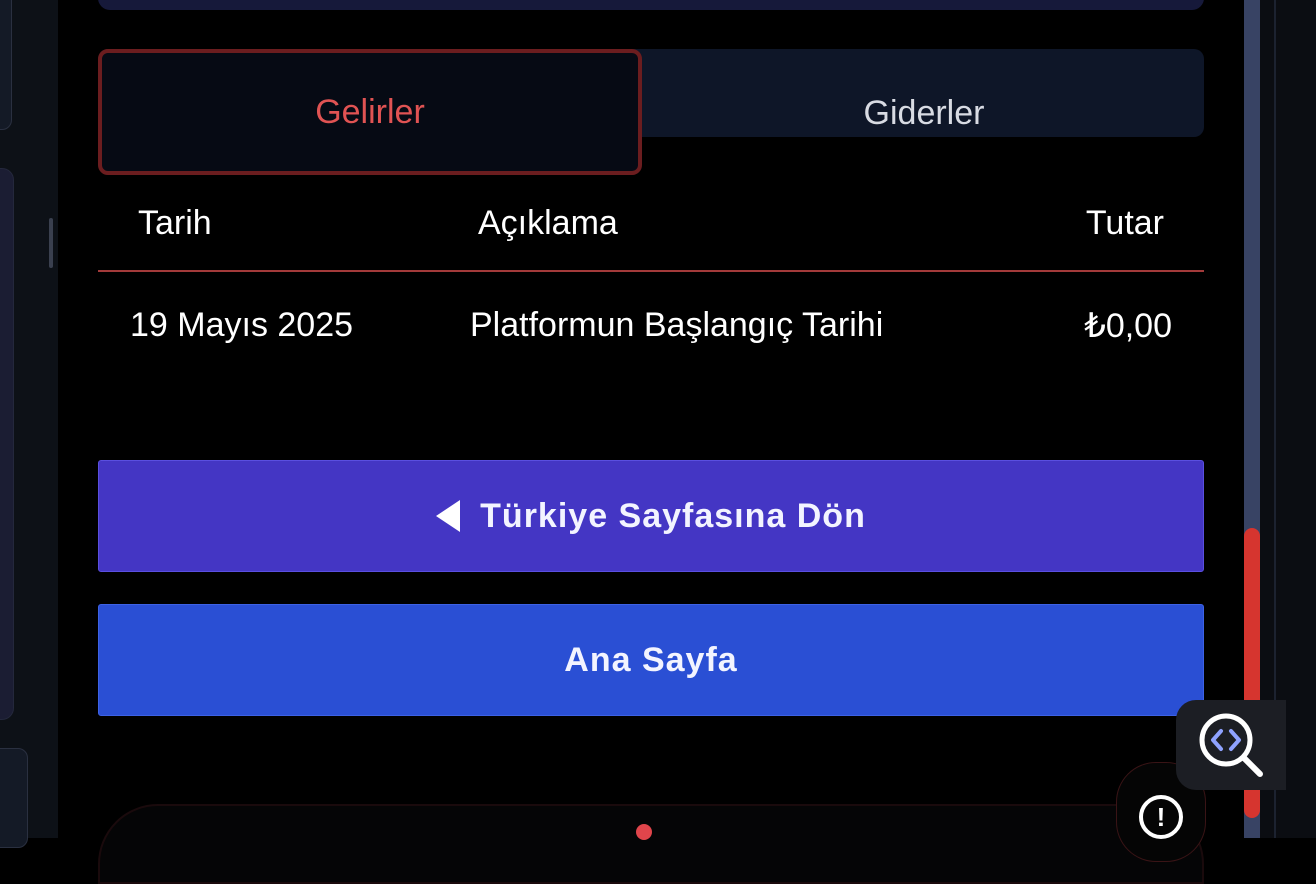 The image size is (1316, 884). Describe the element at coordinates (651, 844) in the screenshot. I see `bottom-card` at that location.